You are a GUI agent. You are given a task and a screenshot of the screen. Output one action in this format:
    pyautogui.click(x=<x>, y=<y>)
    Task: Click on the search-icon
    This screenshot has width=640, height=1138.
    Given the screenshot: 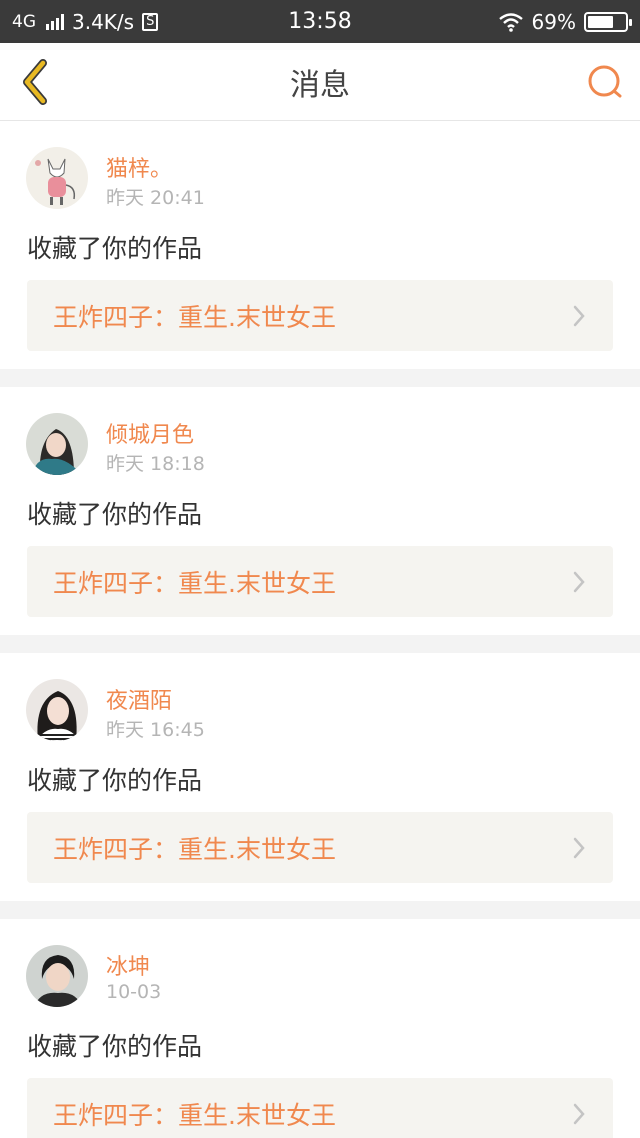 What is the action you would take?
    pyautogui.click(x=605, y=81)
    